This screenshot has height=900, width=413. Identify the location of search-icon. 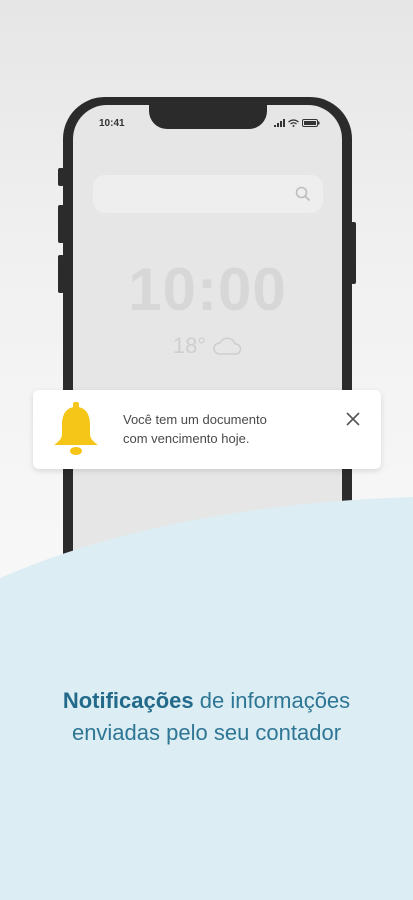
(303, 194).